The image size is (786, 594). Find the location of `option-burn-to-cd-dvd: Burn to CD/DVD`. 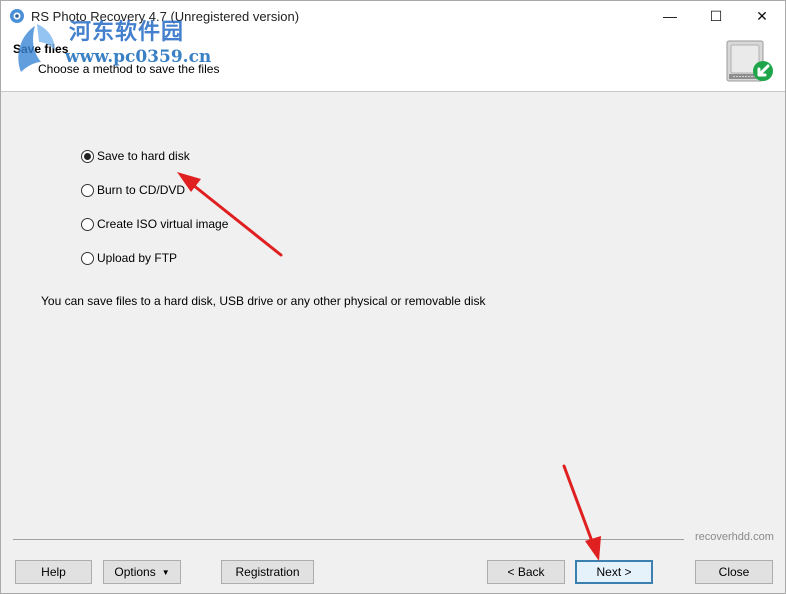

option-burn-to-cd-dvd: Burn to CD/DVD is located at coordinates (133, 190).